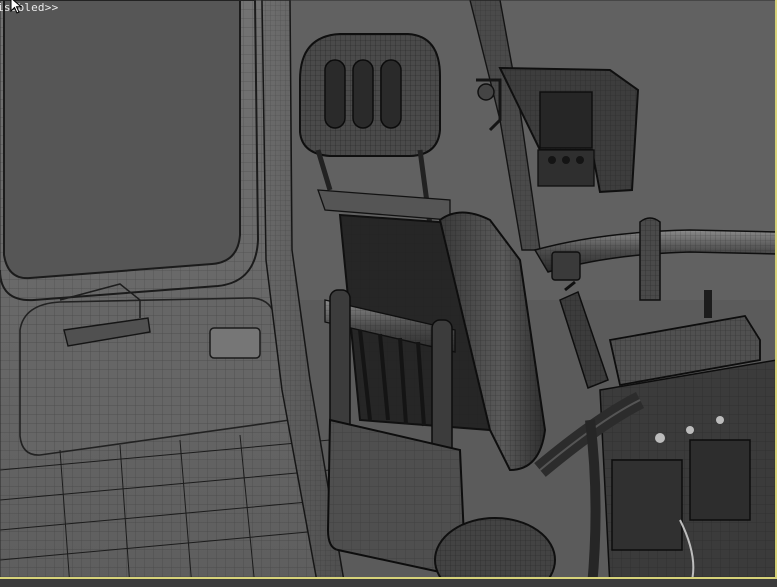 The image size is (777, 587). Describe the element at coordinates (16, 7) in the screenshot. I see `mouse-pointer-icon` at that location.